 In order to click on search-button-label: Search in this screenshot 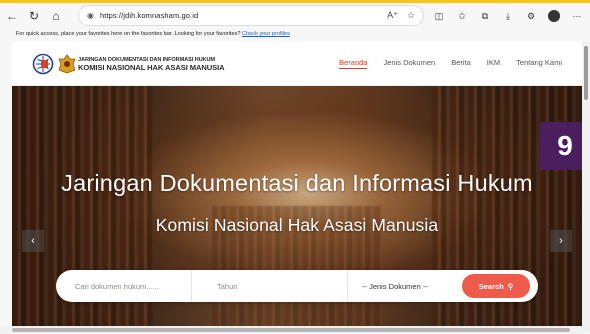, I will do `click(491, 286)`.